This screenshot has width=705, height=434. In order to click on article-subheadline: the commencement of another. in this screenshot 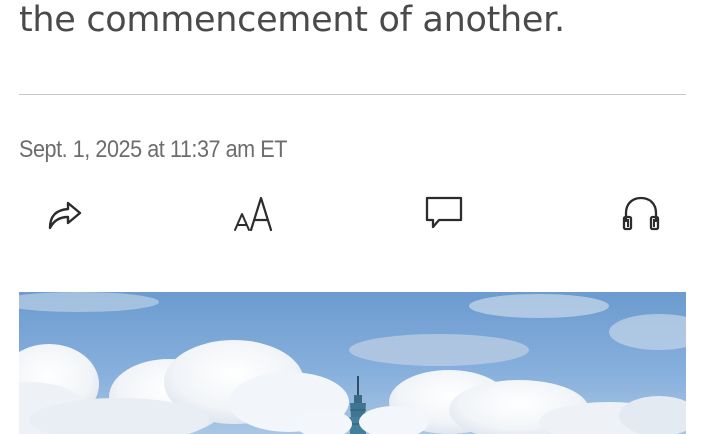, I will do `click(292, 20)`.